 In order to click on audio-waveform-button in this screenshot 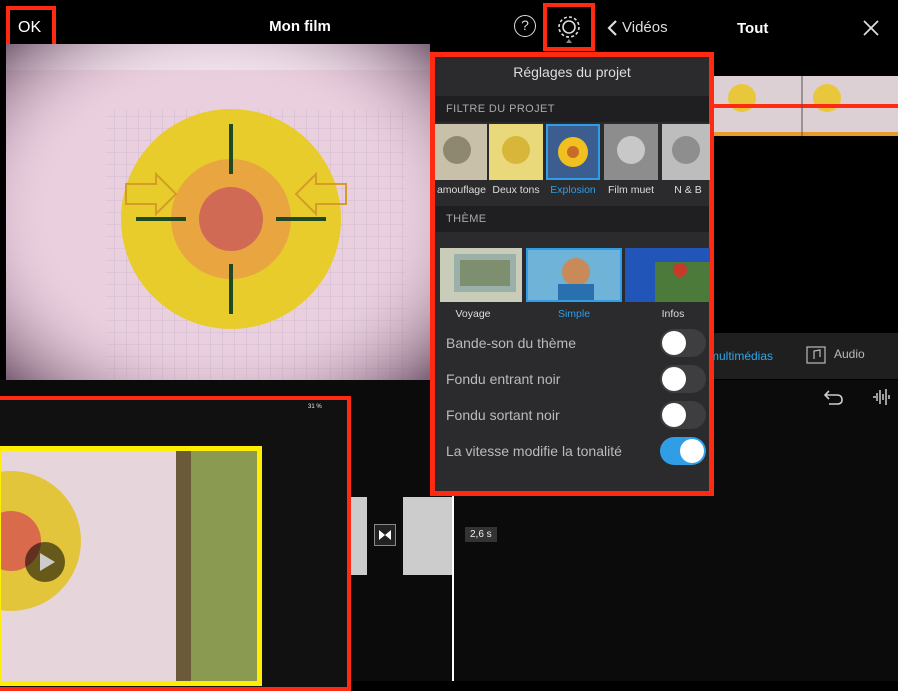, I will do `click(882, 399)`.